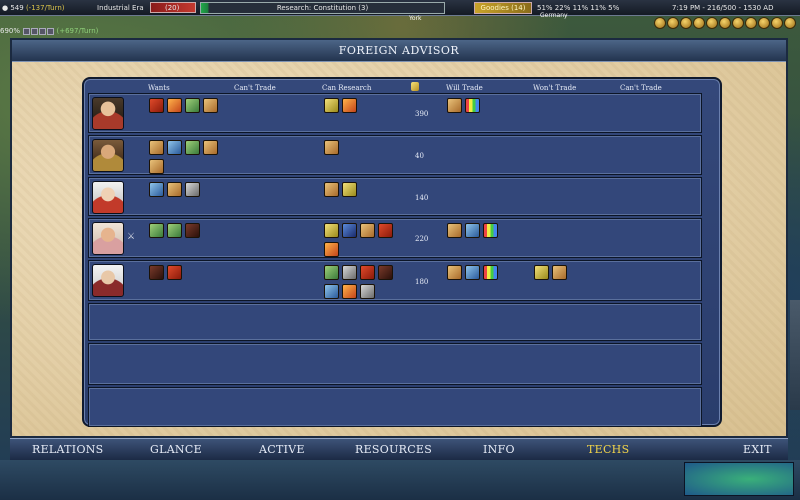 This screenshot has width=800, height=500. I want to click on leader-row: 390, so click(395, 113).